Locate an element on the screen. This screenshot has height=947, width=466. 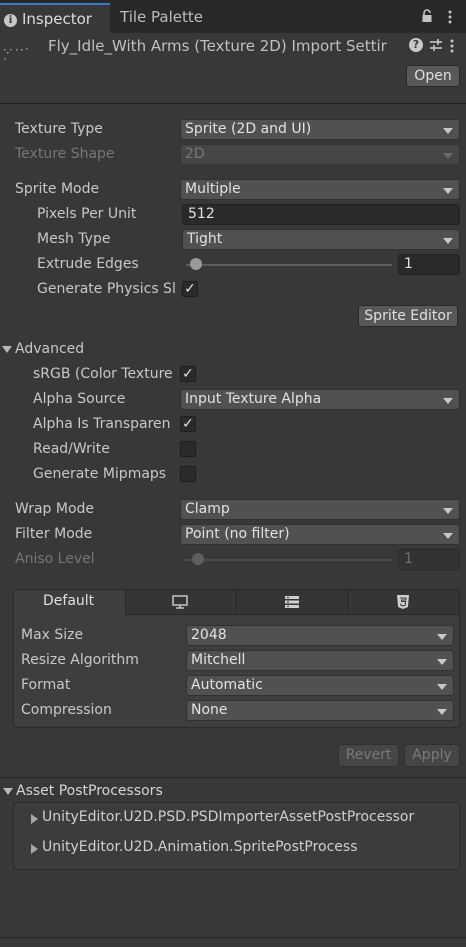
aniso-slider-thumb is located at coordinates (198, 559).